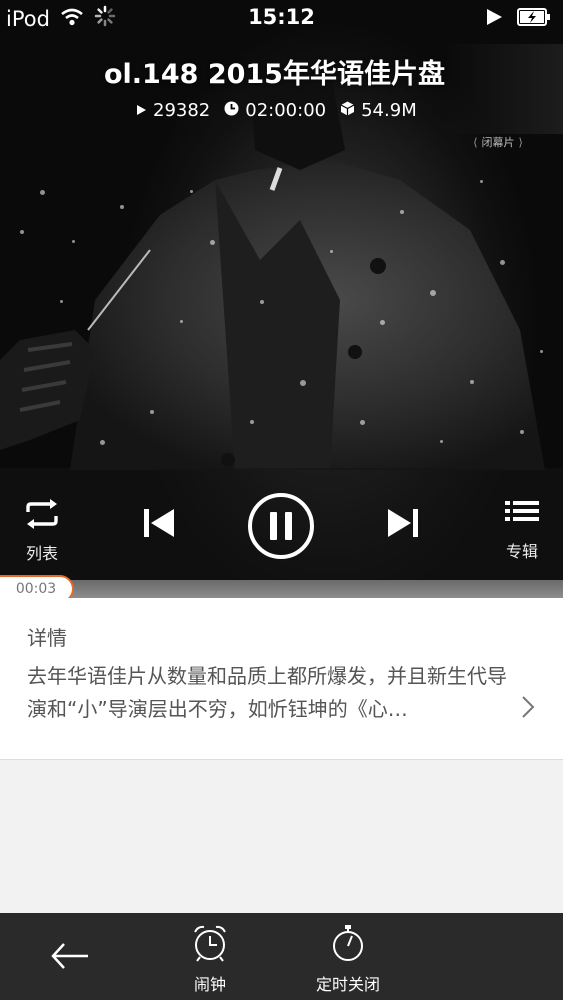  Describe the element at coordinates (521, 551) in the screenshot. I see `album-label: 专辑` at that location.